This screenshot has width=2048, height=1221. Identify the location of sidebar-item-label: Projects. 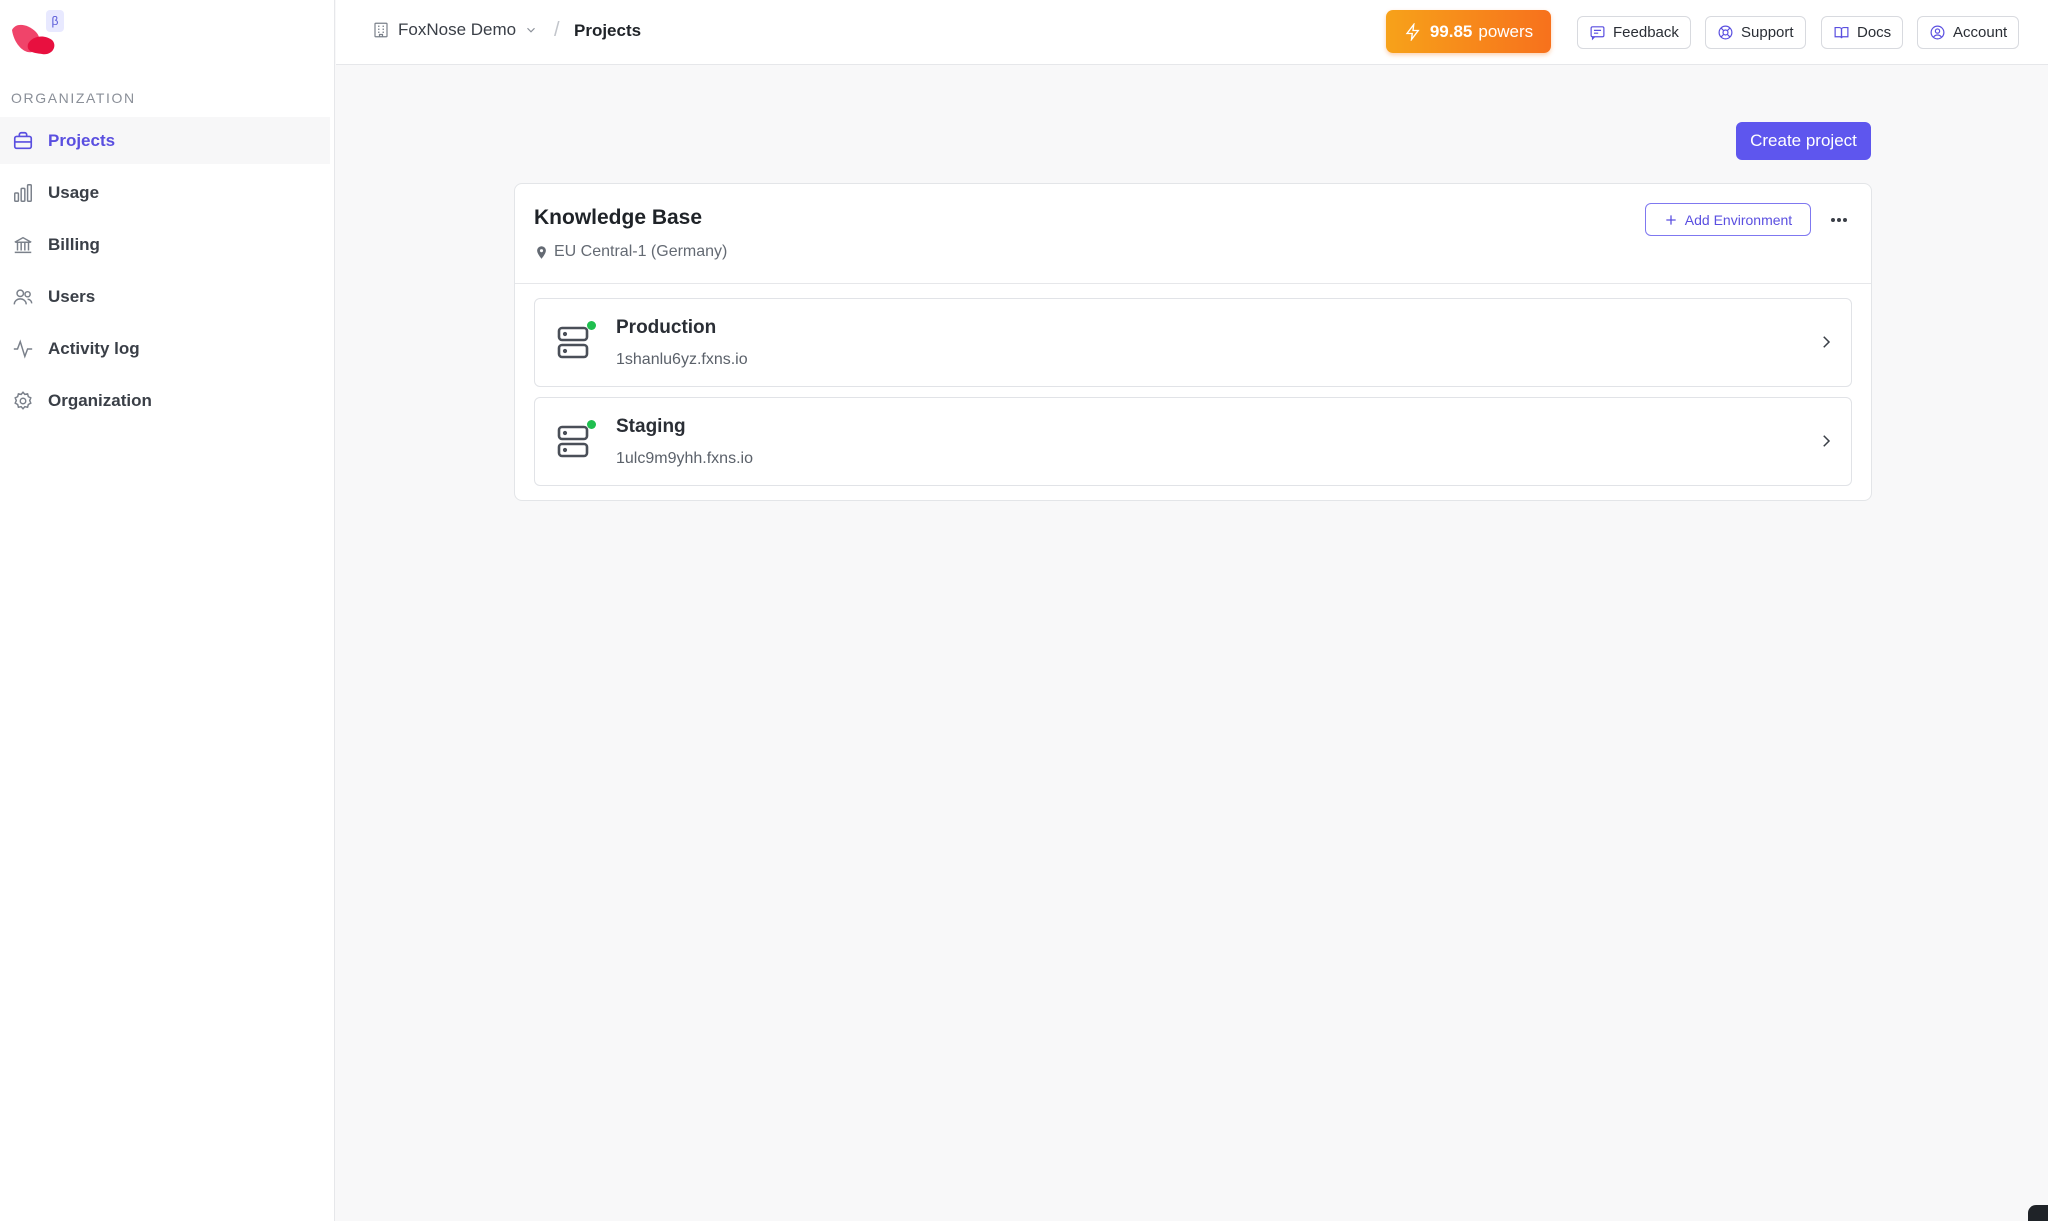
(82, 140).